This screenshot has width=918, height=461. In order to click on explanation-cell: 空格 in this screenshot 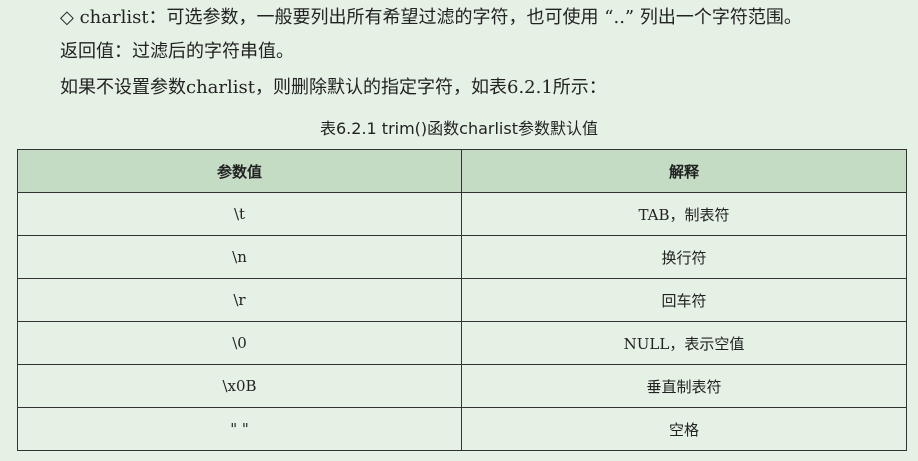, I will do `click(684, 429)`.